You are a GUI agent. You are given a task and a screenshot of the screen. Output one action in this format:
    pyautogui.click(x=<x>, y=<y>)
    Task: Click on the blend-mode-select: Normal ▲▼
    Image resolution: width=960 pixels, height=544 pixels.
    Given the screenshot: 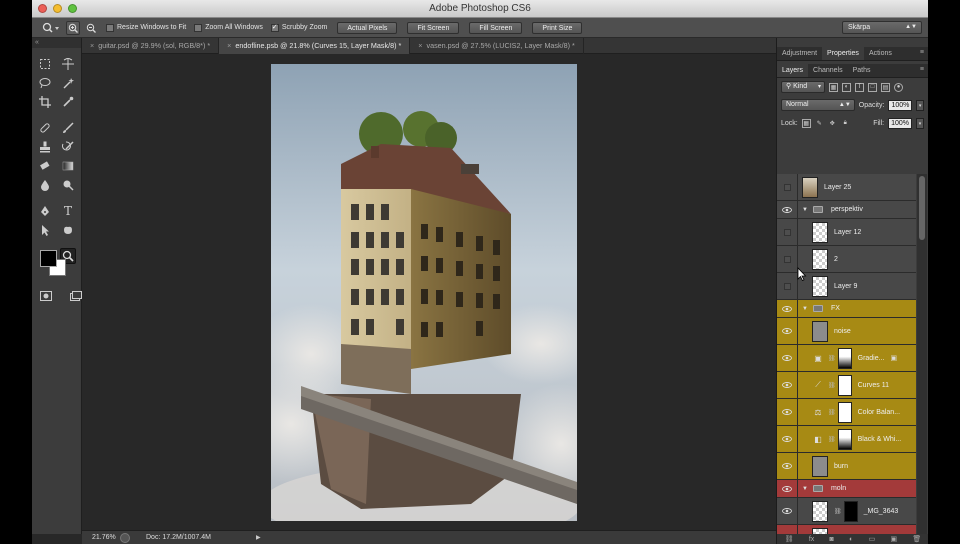 What is the action you would take?
    pyautogui.click(x=818, y=105)
    